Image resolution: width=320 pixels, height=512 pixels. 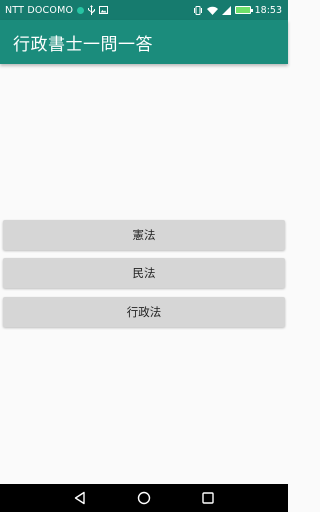 What do you see at coordinates (144, 235) in the screenshot?
I see `subject-button-constitution: 憲法` at bounding box center [144, 235].